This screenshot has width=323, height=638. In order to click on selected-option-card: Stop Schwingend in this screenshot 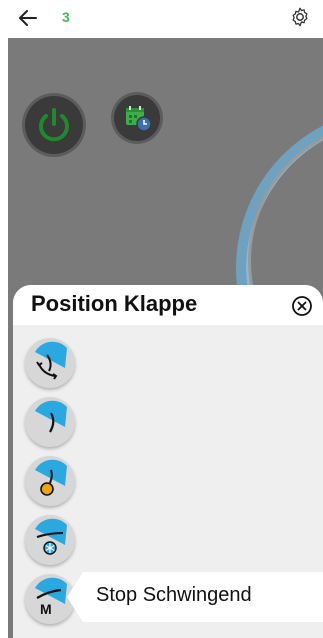, I will do `click(195, 597)`.